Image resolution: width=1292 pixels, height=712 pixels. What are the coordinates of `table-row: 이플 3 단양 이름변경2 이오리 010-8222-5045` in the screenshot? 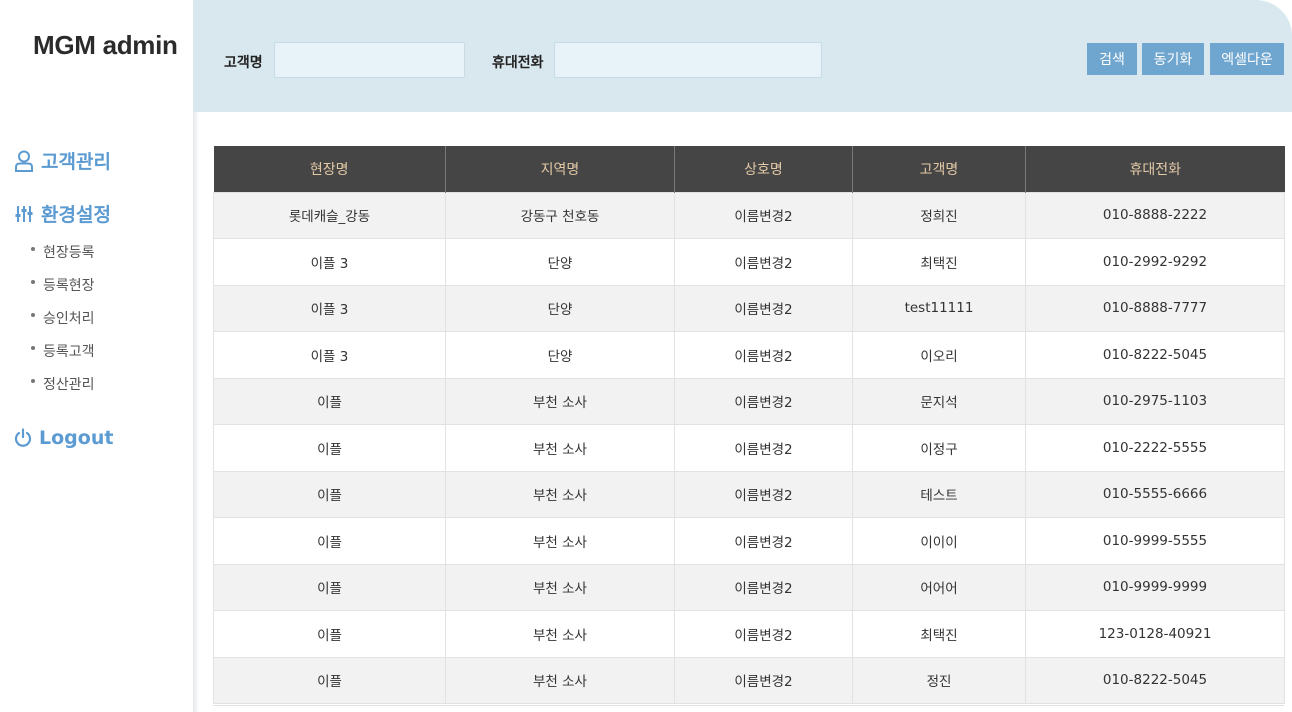 It's located at (749, 355).